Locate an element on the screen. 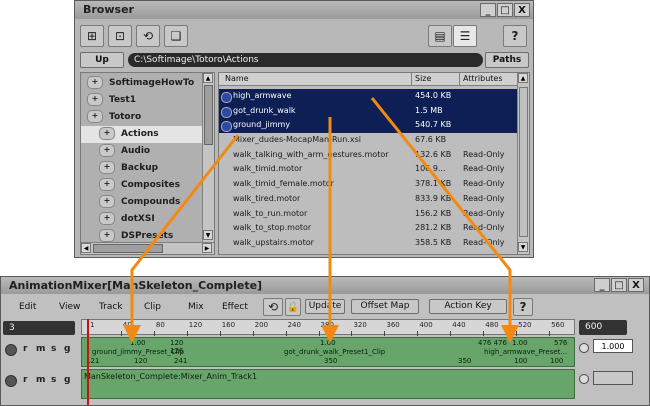 The width and height of the screenshot is (650, 406). arrow-ground-jimmy is located at coordinates (181, 238).